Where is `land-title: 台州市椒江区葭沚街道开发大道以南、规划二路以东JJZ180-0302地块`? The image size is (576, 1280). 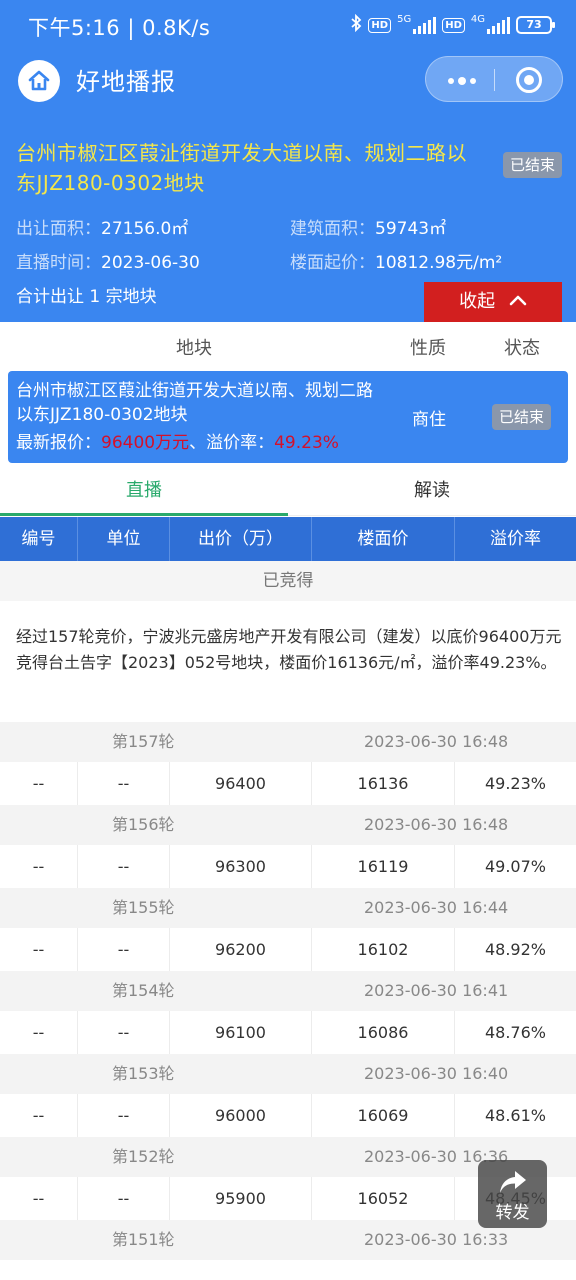
land-title: 台州市椒江区葭沚街道开发大道以南、规划二路以东JJZ180-0302地块 is located at coordinates (241, 168).